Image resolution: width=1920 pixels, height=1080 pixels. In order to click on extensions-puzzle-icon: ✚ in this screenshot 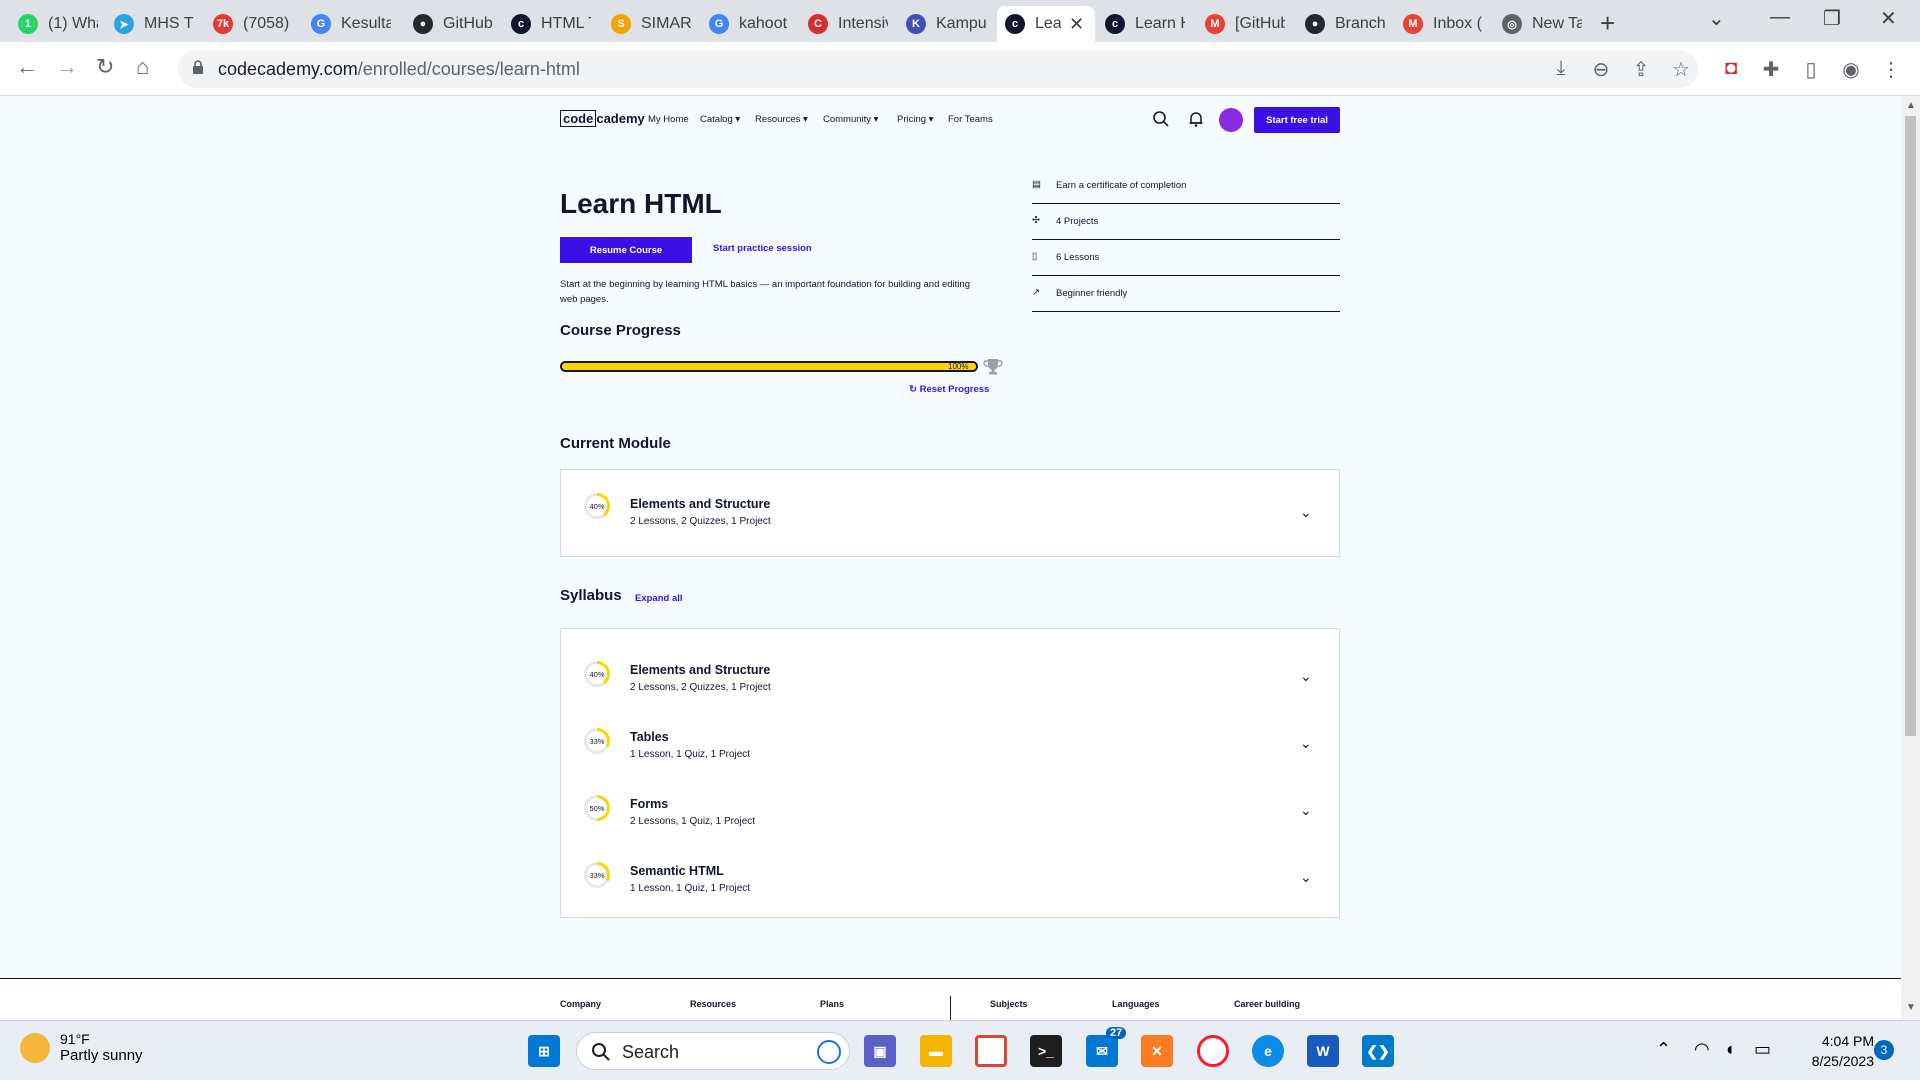, I will do `click(1771, 69)`.